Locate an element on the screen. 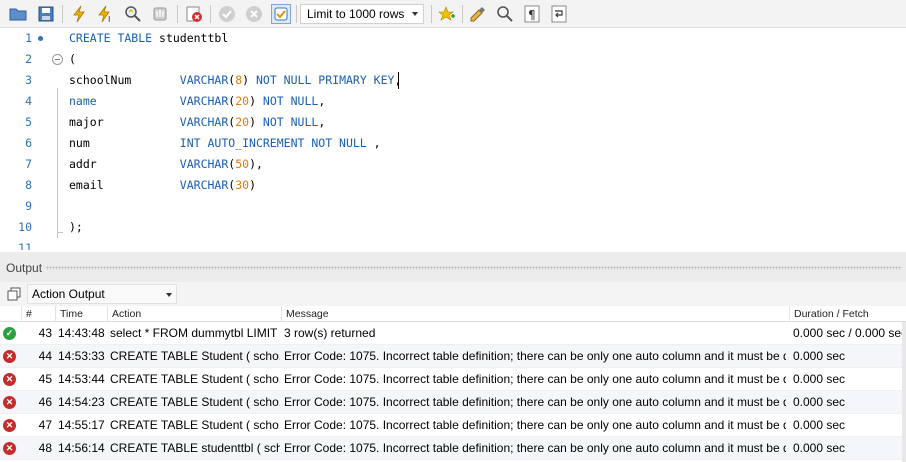  code-token: ); is located at coordinates (76, 227).